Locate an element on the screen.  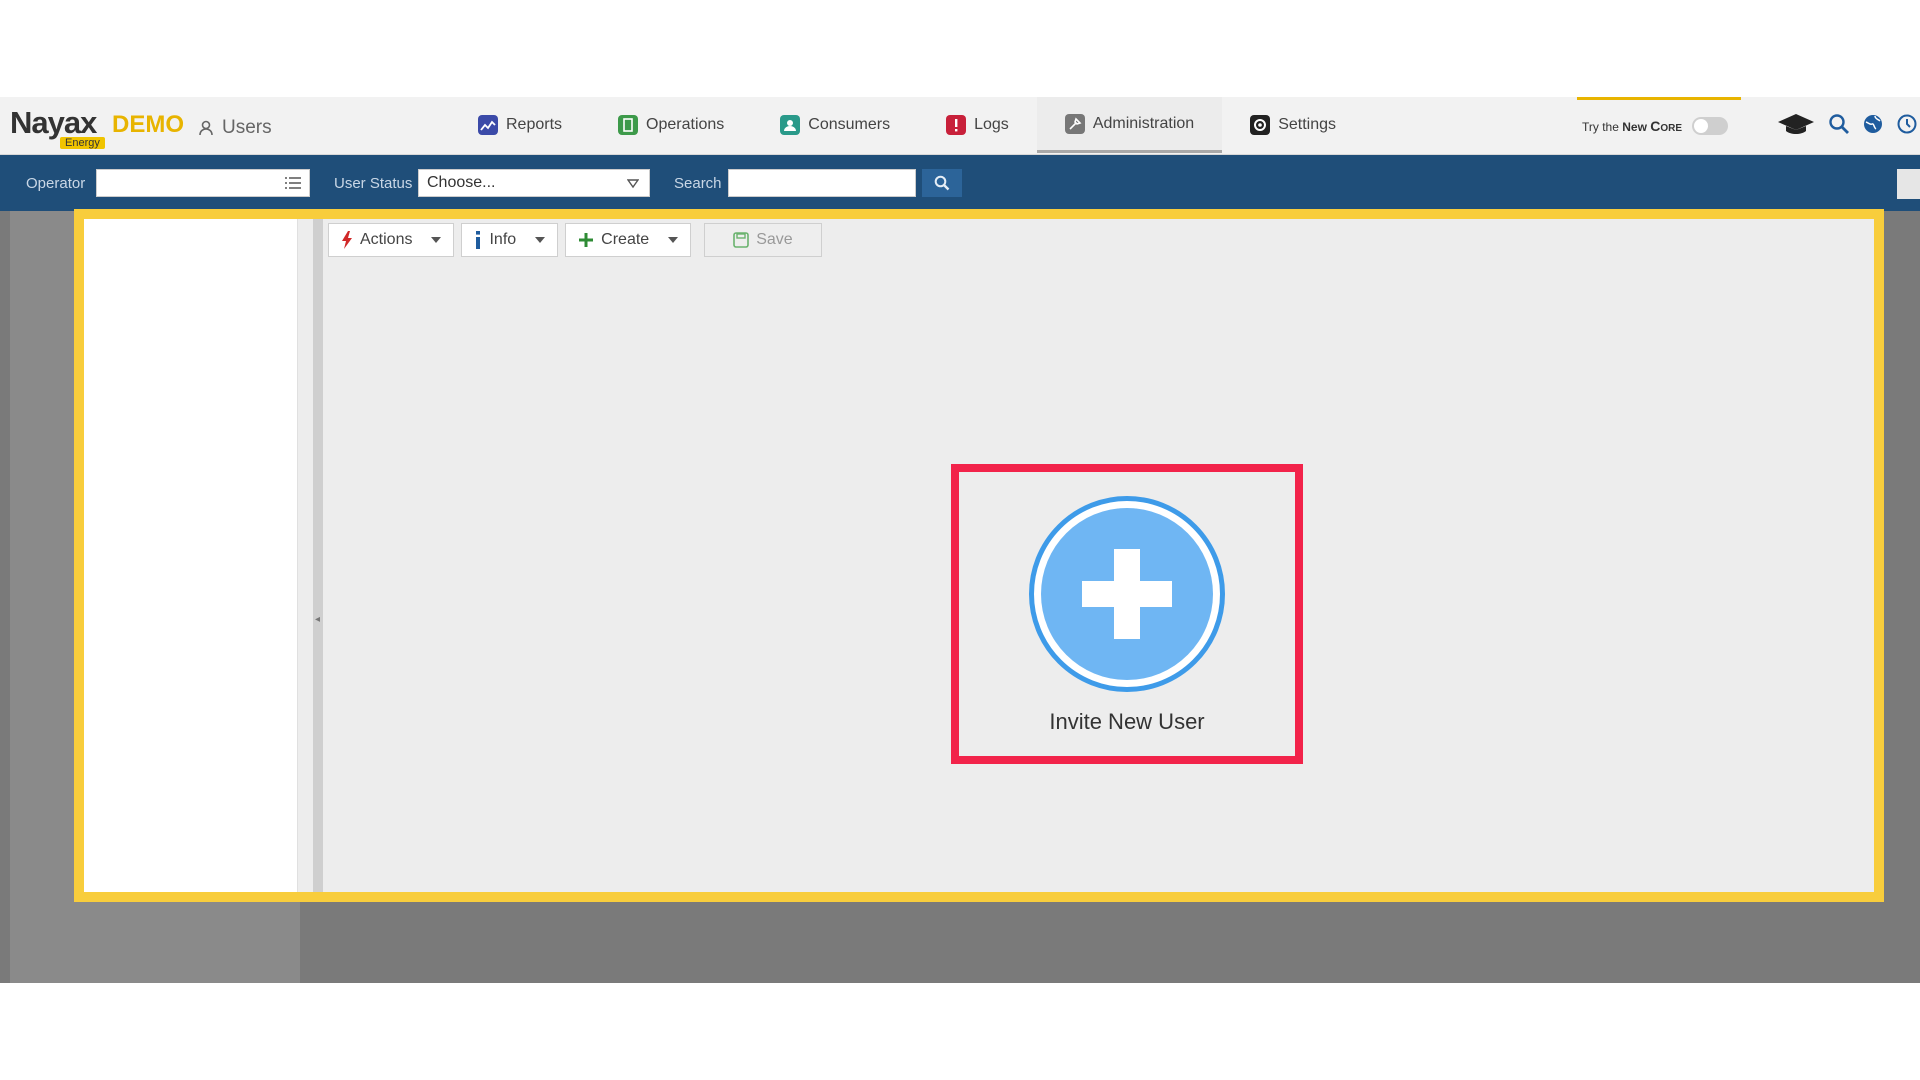
info-button: Info is located at coordinates (510, 240).